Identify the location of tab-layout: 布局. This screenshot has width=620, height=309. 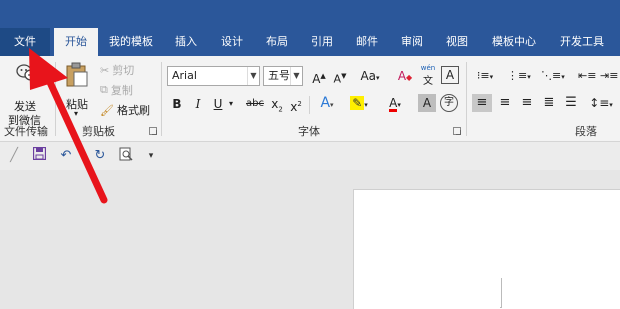
(277, 42).